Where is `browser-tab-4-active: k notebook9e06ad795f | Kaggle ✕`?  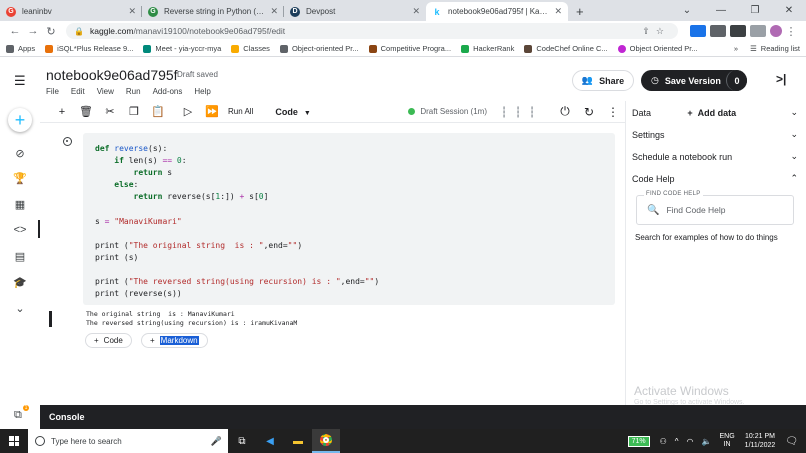 browser-tab-4-active: k notebook9e06ad795f | Kaggle ✕ is located at coordinates (497, 11).